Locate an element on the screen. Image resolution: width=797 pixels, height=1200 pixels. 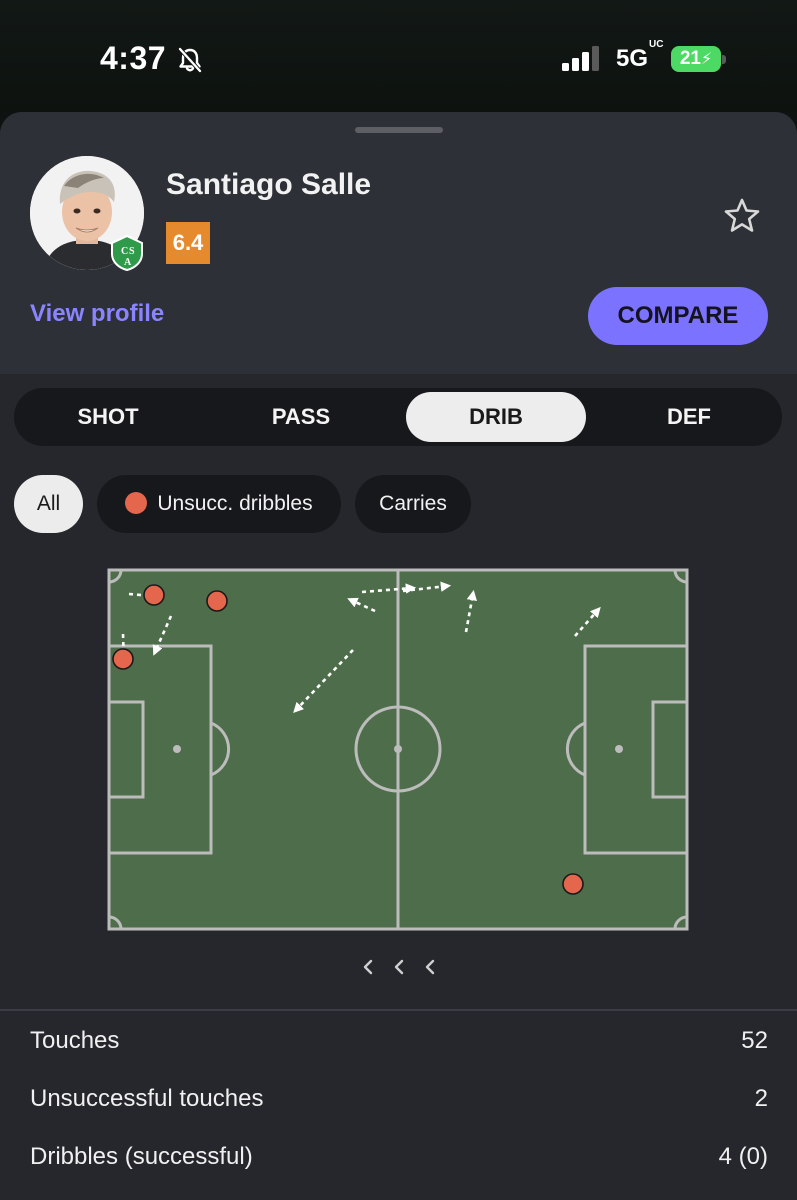
view-profile-link: View profile is located at coordinates (97, 314).